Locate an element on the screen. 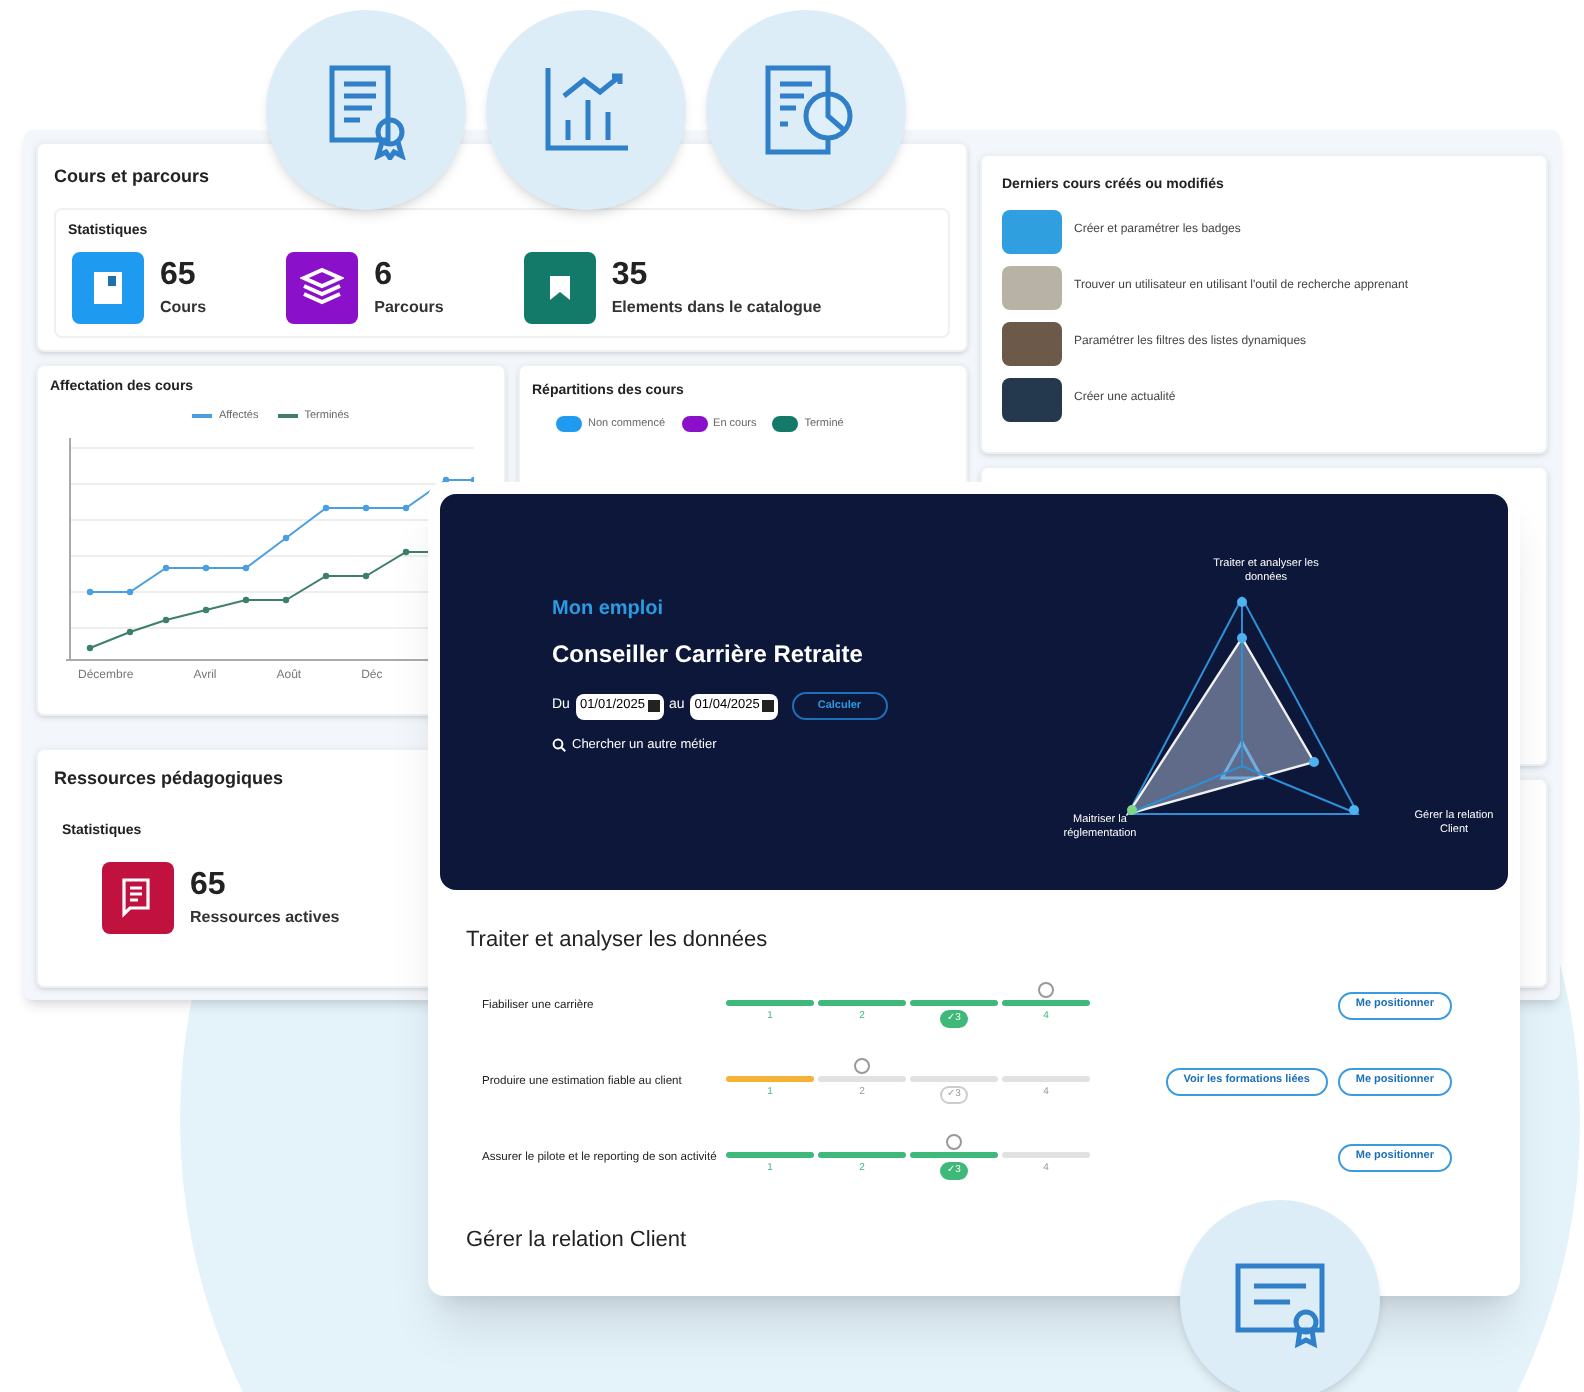  skill-group-title: Gérer la relation Client is located at coordinates (577, 1240).